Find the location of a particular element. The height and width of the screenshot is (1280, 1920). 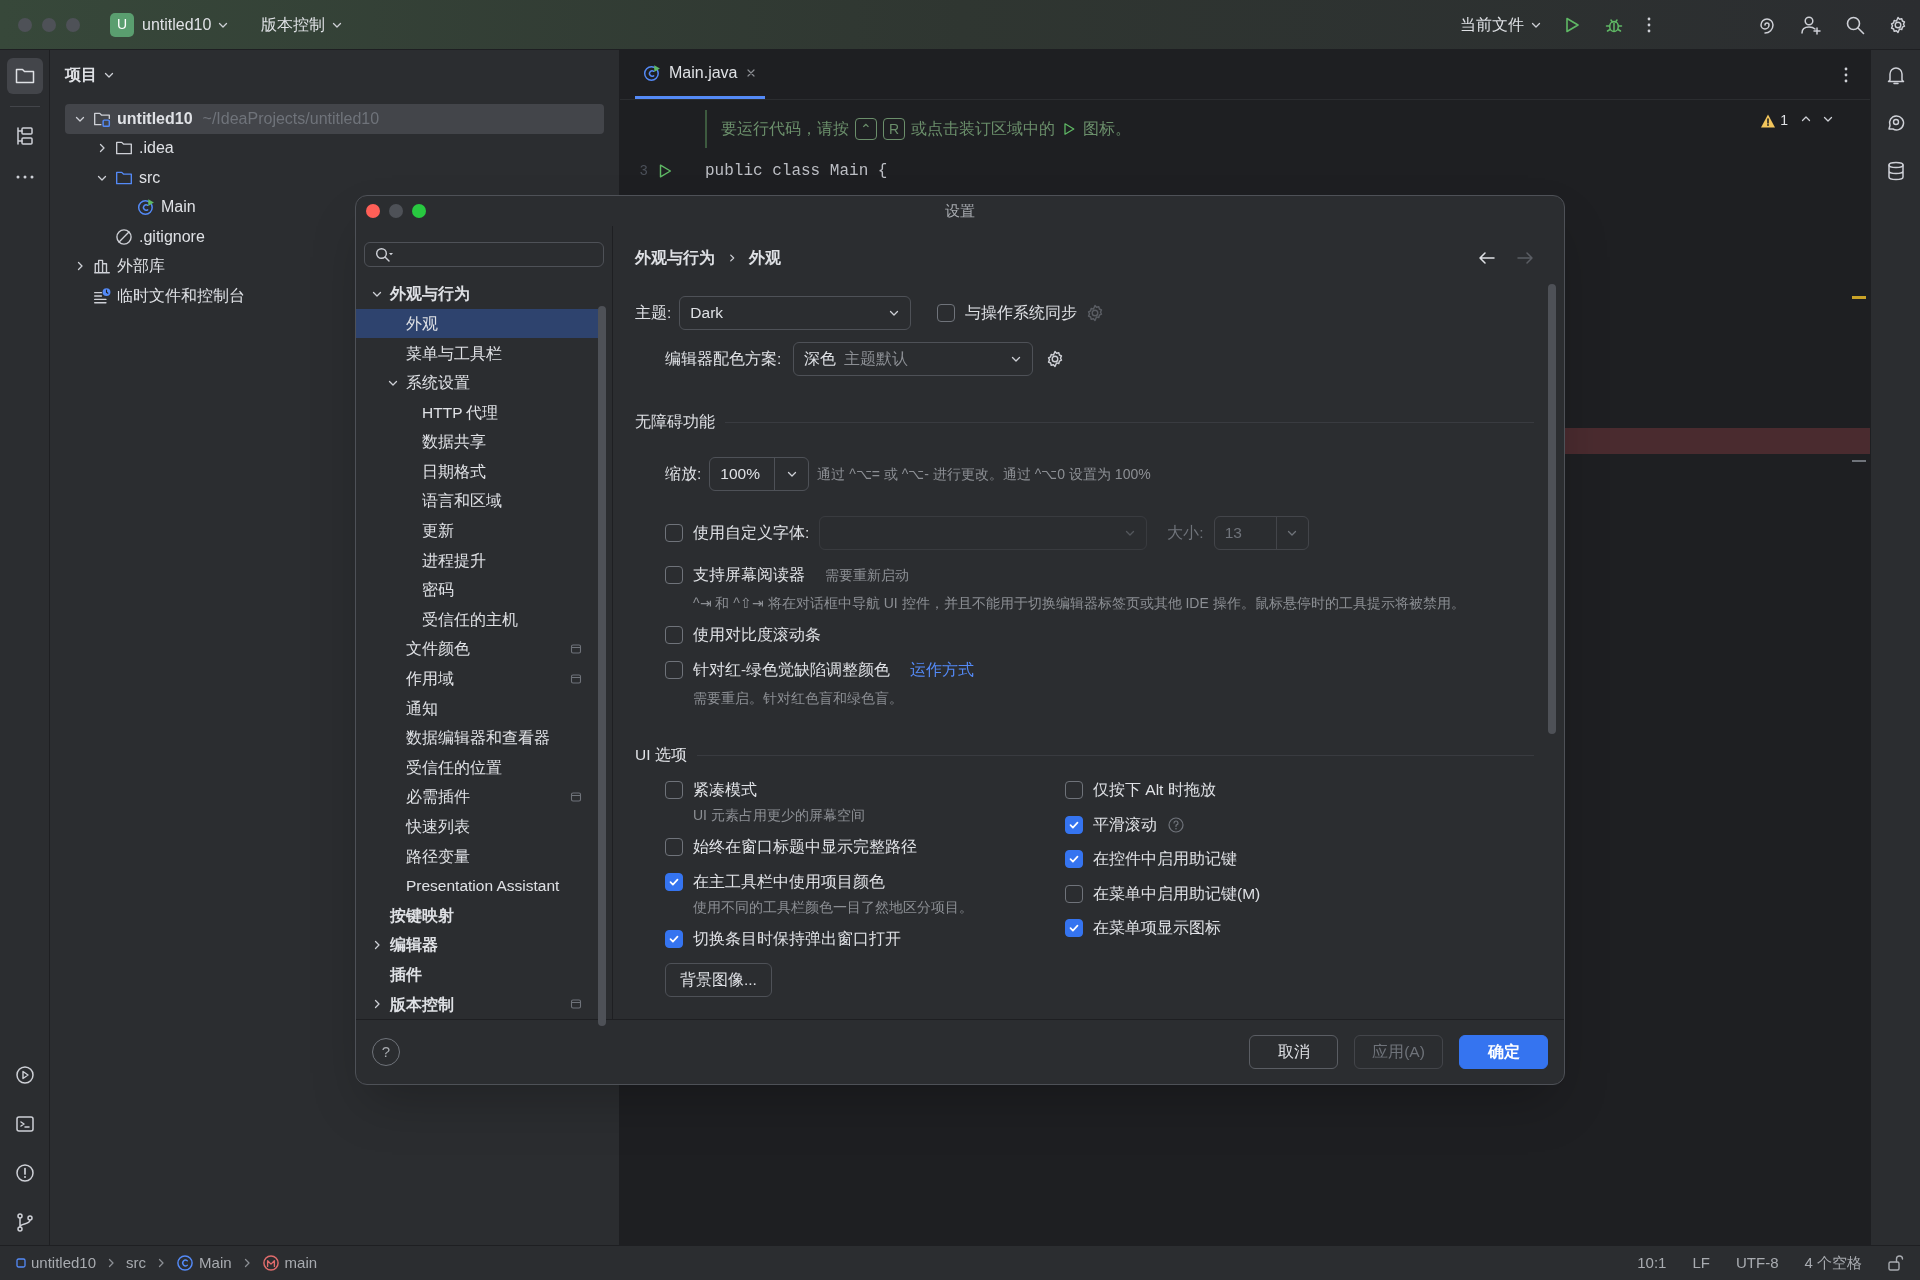

color-scheme-dropdown: 深色 主题默认 is located at coordinates (913, 359).